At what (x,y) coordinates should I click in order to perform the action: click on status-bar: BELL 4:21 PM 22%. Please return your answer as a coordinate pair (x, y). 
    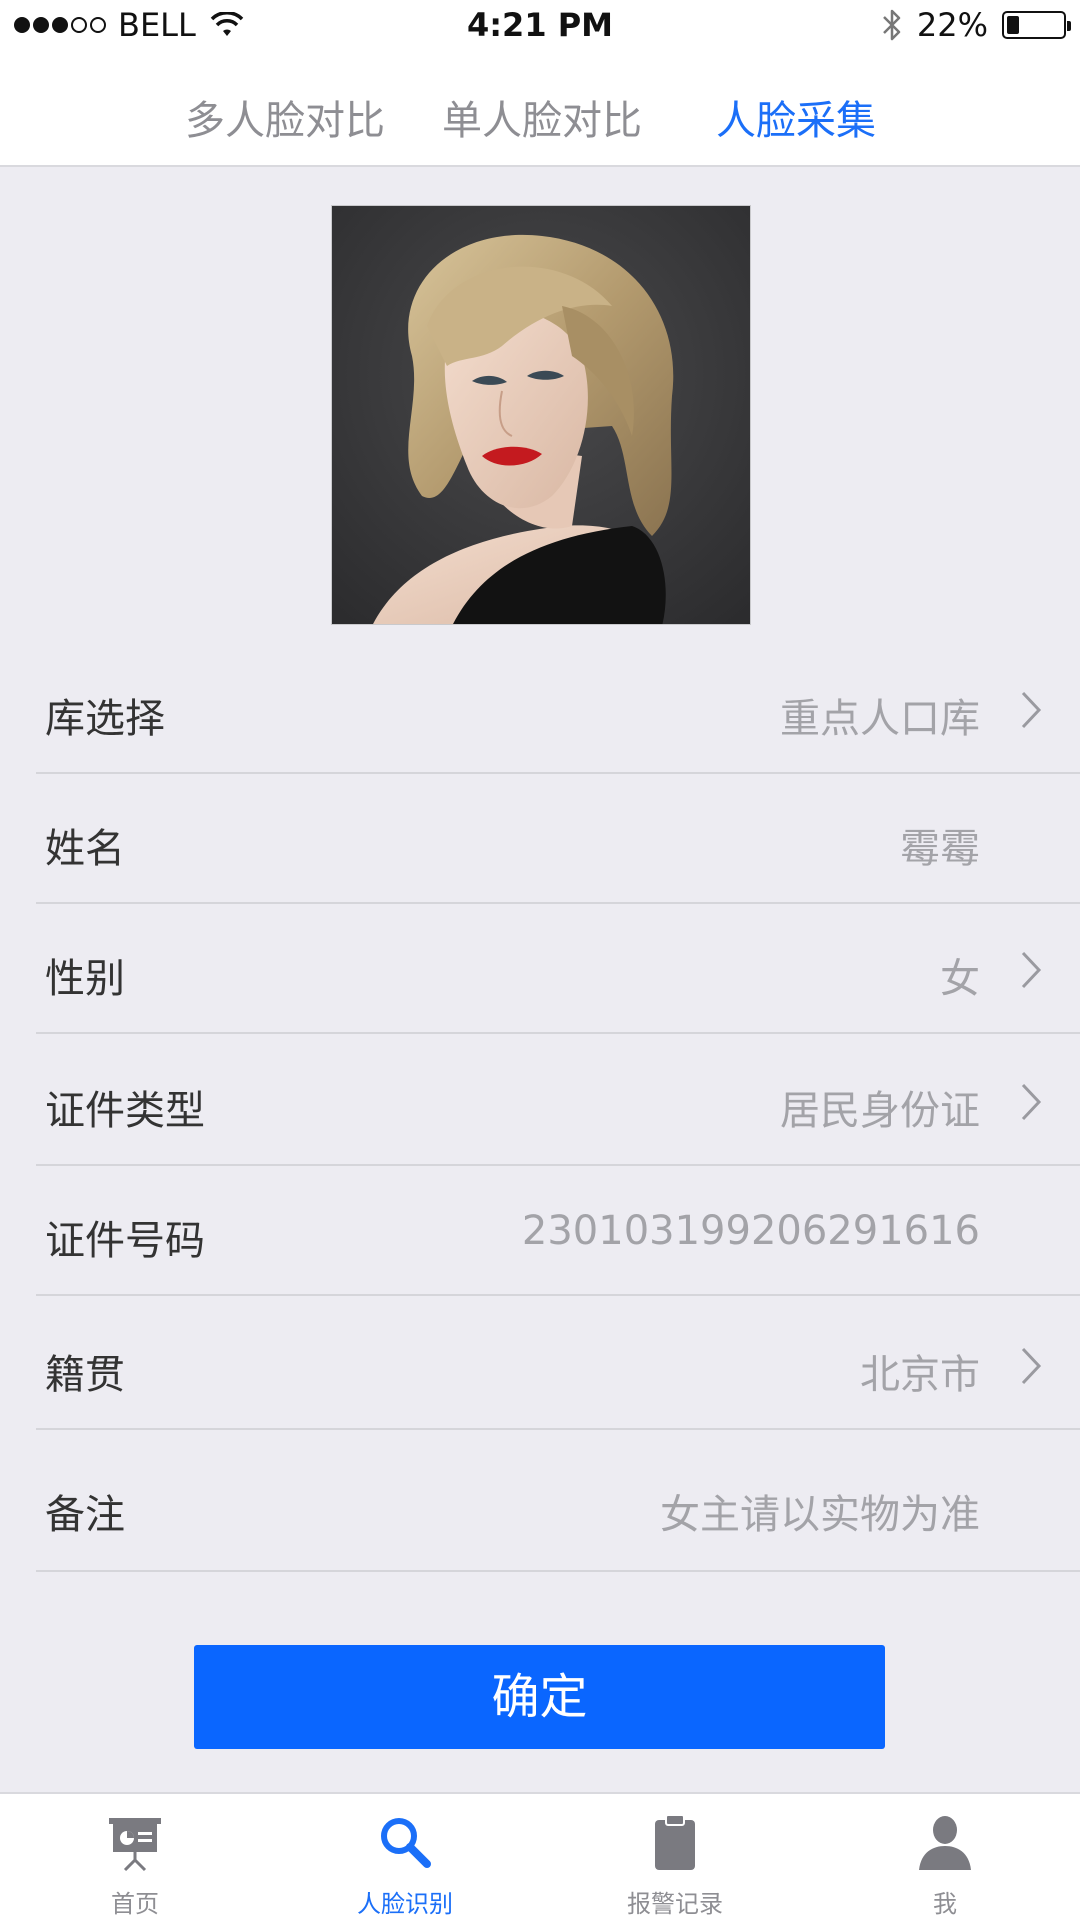
    Looking at the image, I should click on (540, 26).